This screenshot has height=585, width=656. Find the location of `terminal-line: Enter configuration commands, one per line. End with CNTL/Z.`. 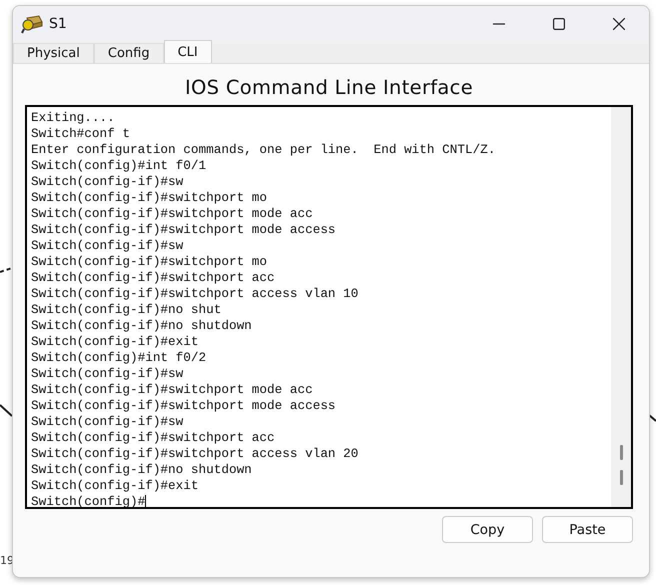

terminal-line: Enter configuration commands, one per line. End with CNTL/Z. is located at coordinates (263, 150).